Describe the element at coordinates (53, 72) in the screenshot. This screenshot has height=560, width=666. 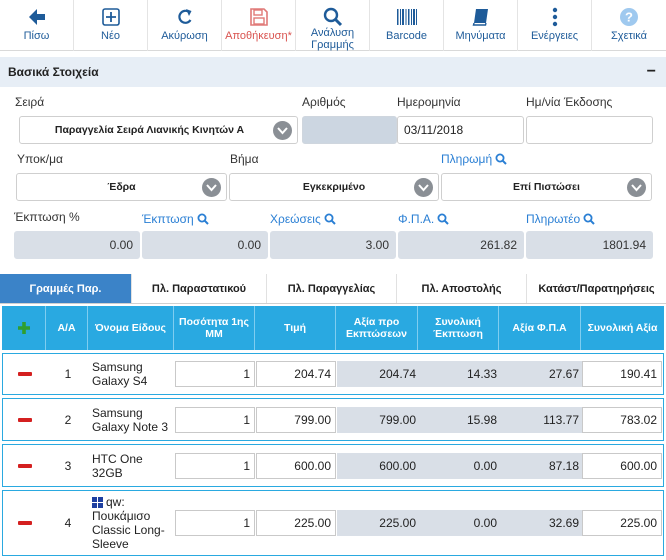
I see `section-title: Βασικά Στοιχεία` at that location.